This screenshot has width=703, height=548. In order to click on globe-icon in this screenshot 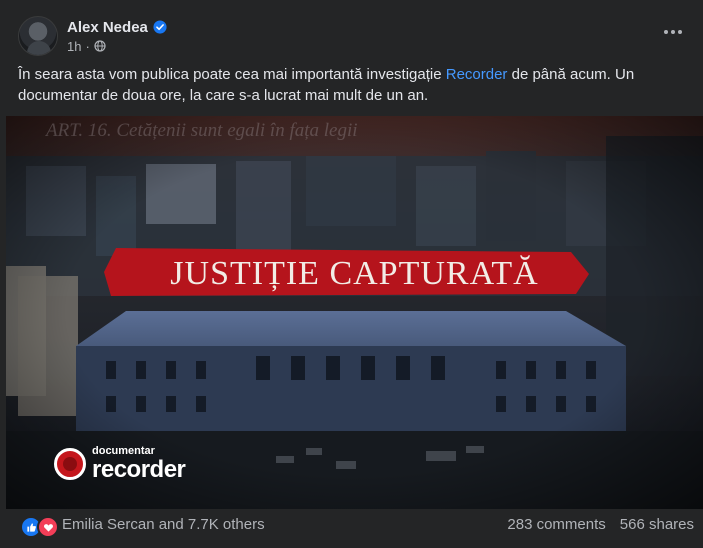, I will do `click(100, 46)`.